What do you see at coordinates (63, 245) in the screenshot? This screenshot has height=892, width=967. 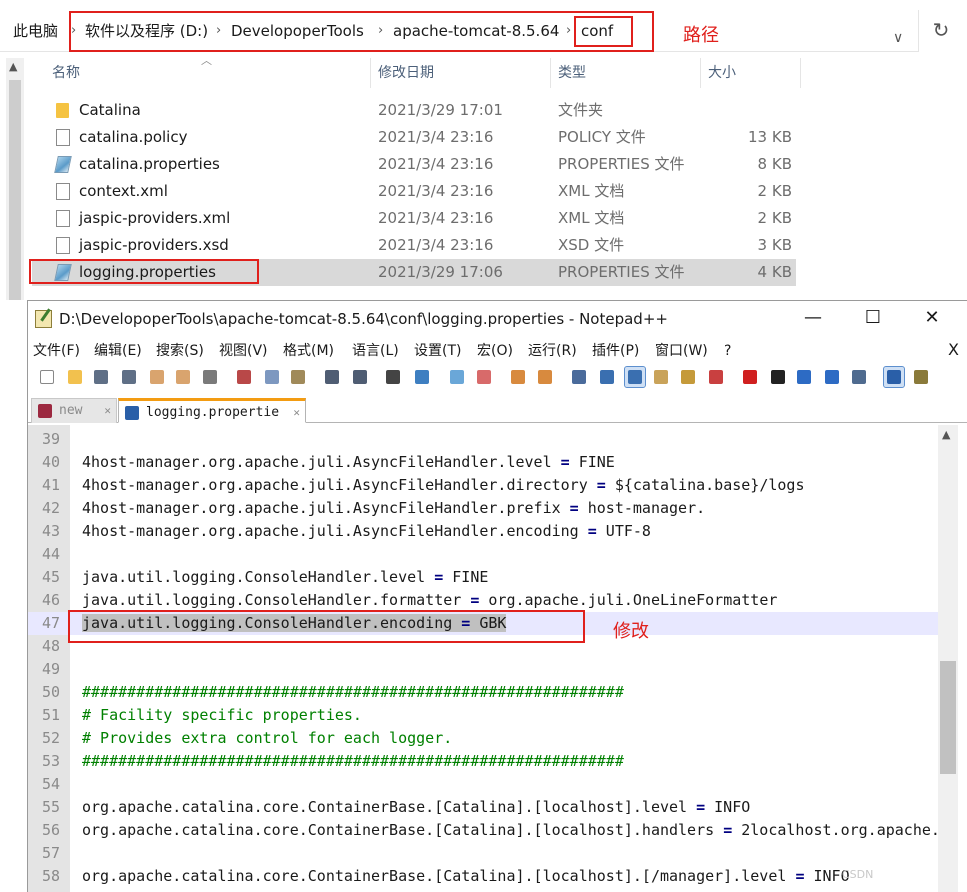 I see `file-icon` at bounding box center [63, 245].